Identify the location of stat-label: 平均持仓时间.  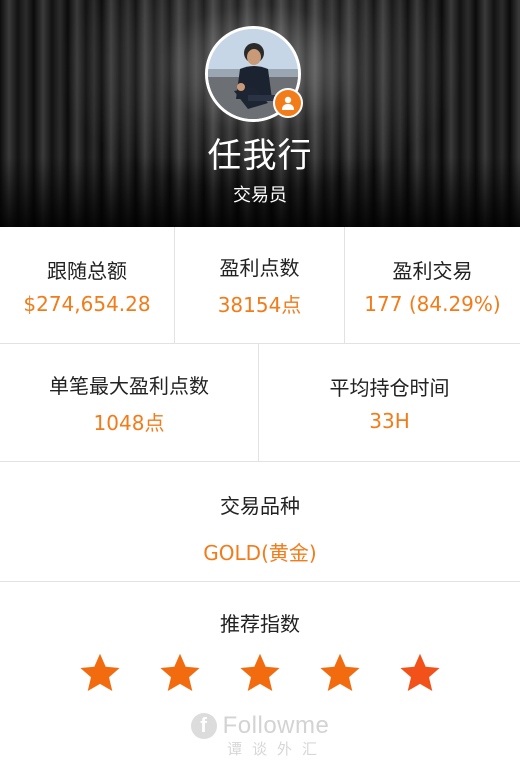
(389, 388).